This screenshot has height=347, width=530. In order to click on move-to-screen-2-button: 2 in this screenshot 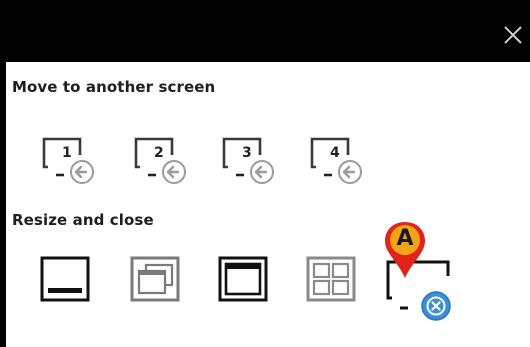, I will do `click(160, 162)`.